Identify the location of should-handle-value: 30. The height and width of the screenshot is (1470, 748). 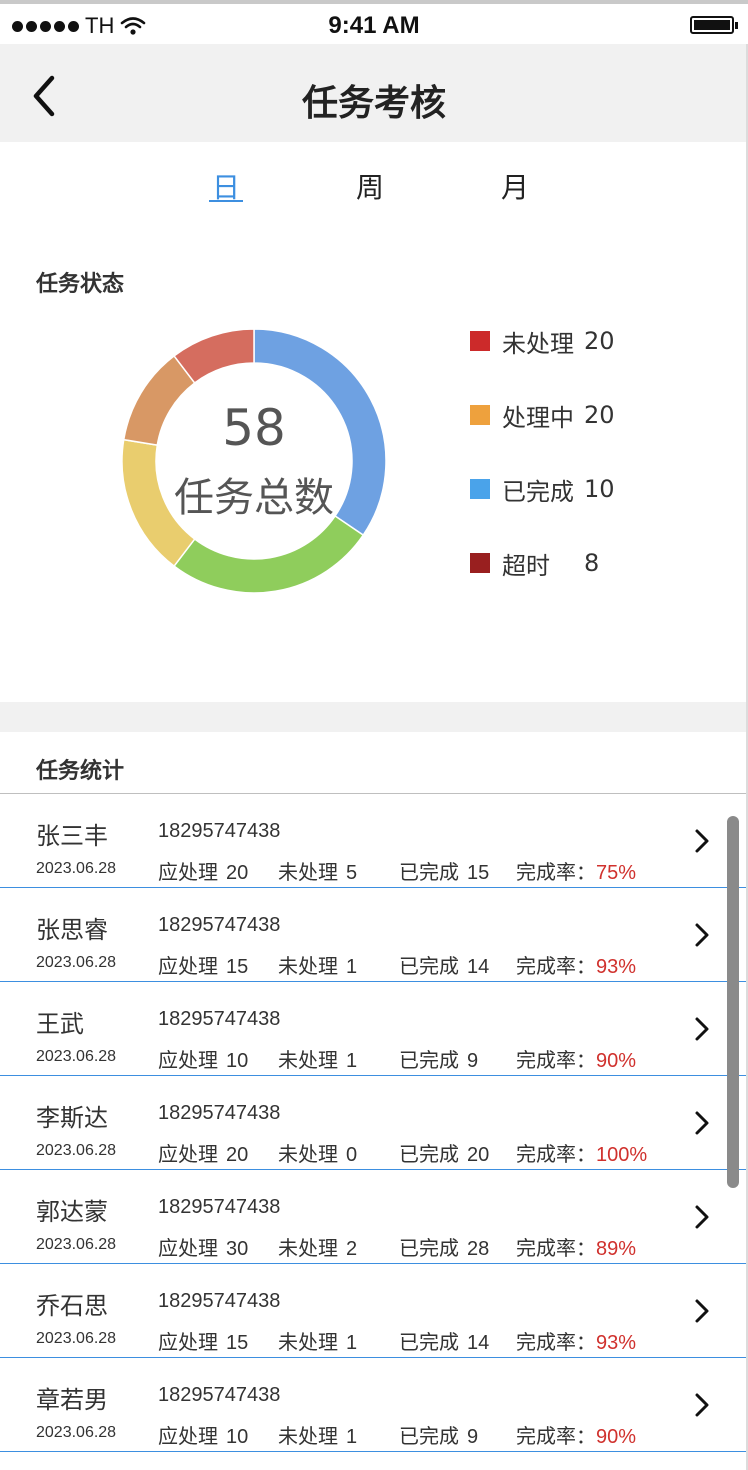
(237, 1249).